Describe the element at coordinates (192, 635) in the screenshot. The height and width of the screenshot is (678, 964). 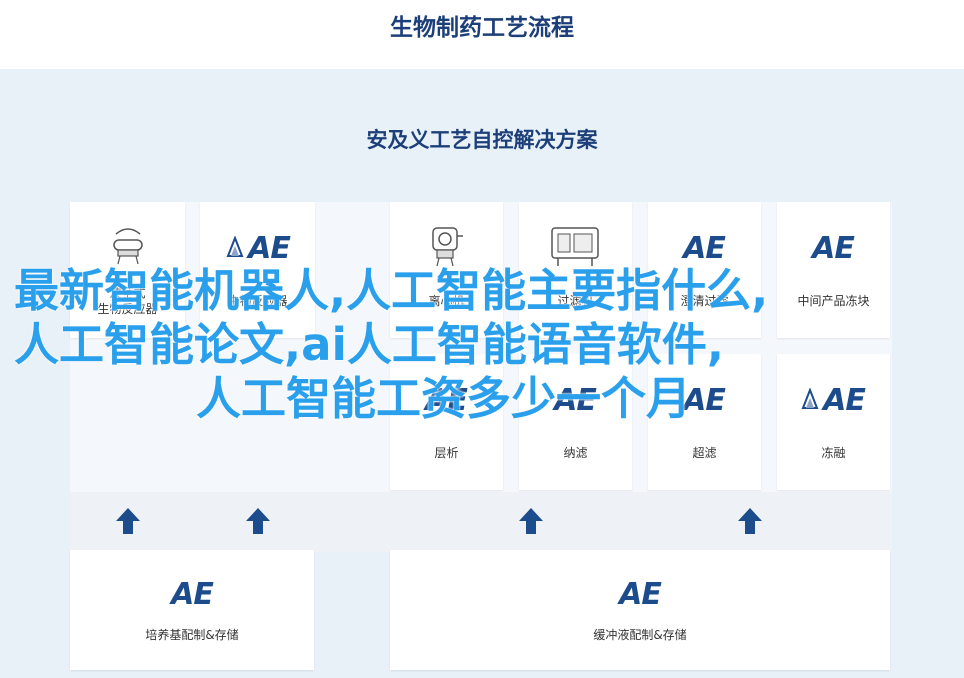
I see `card-label: 培养基配制&存储` at that location.